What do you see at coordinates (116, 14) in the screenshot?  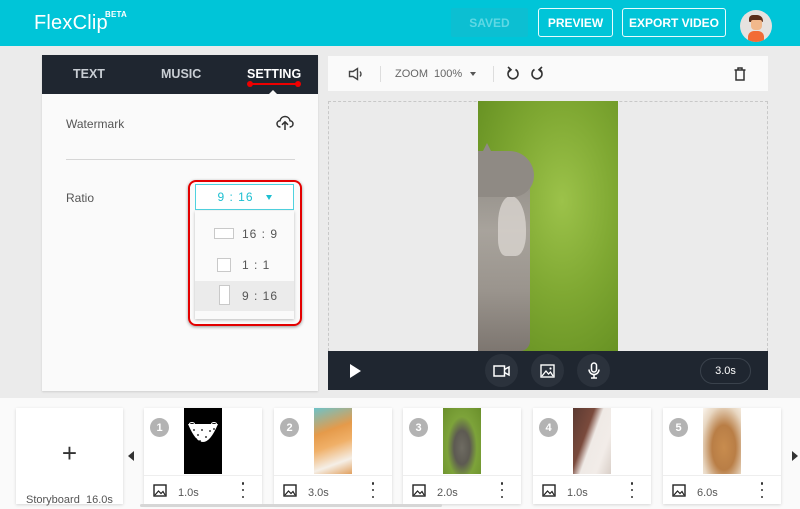 I see `beta-badge: BETA` at bounding box center [116, 14].